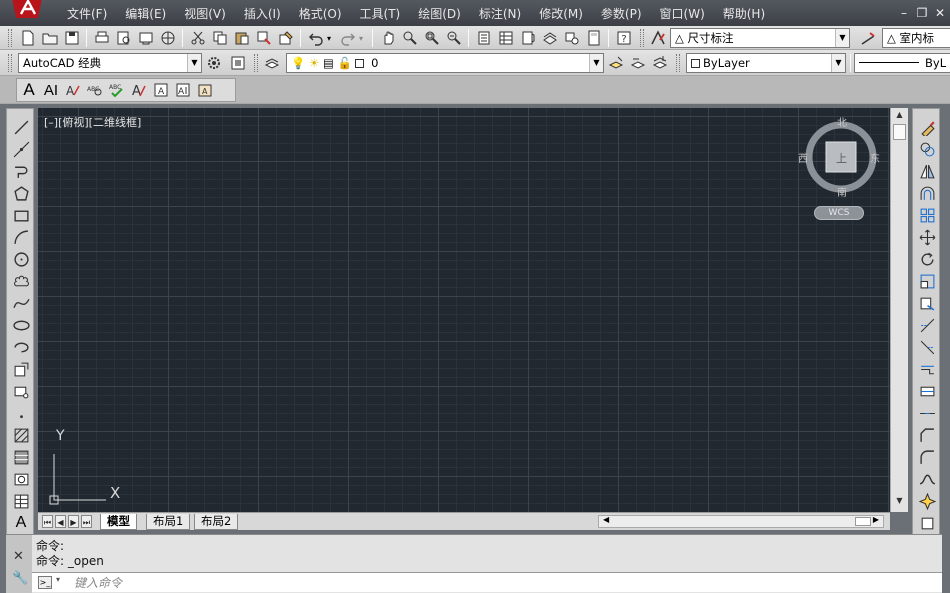  Describe the element at coordinates (760, 38) in the screenshot. I see `dim-style-select: △ 尺寸标注 ▼` at that location.